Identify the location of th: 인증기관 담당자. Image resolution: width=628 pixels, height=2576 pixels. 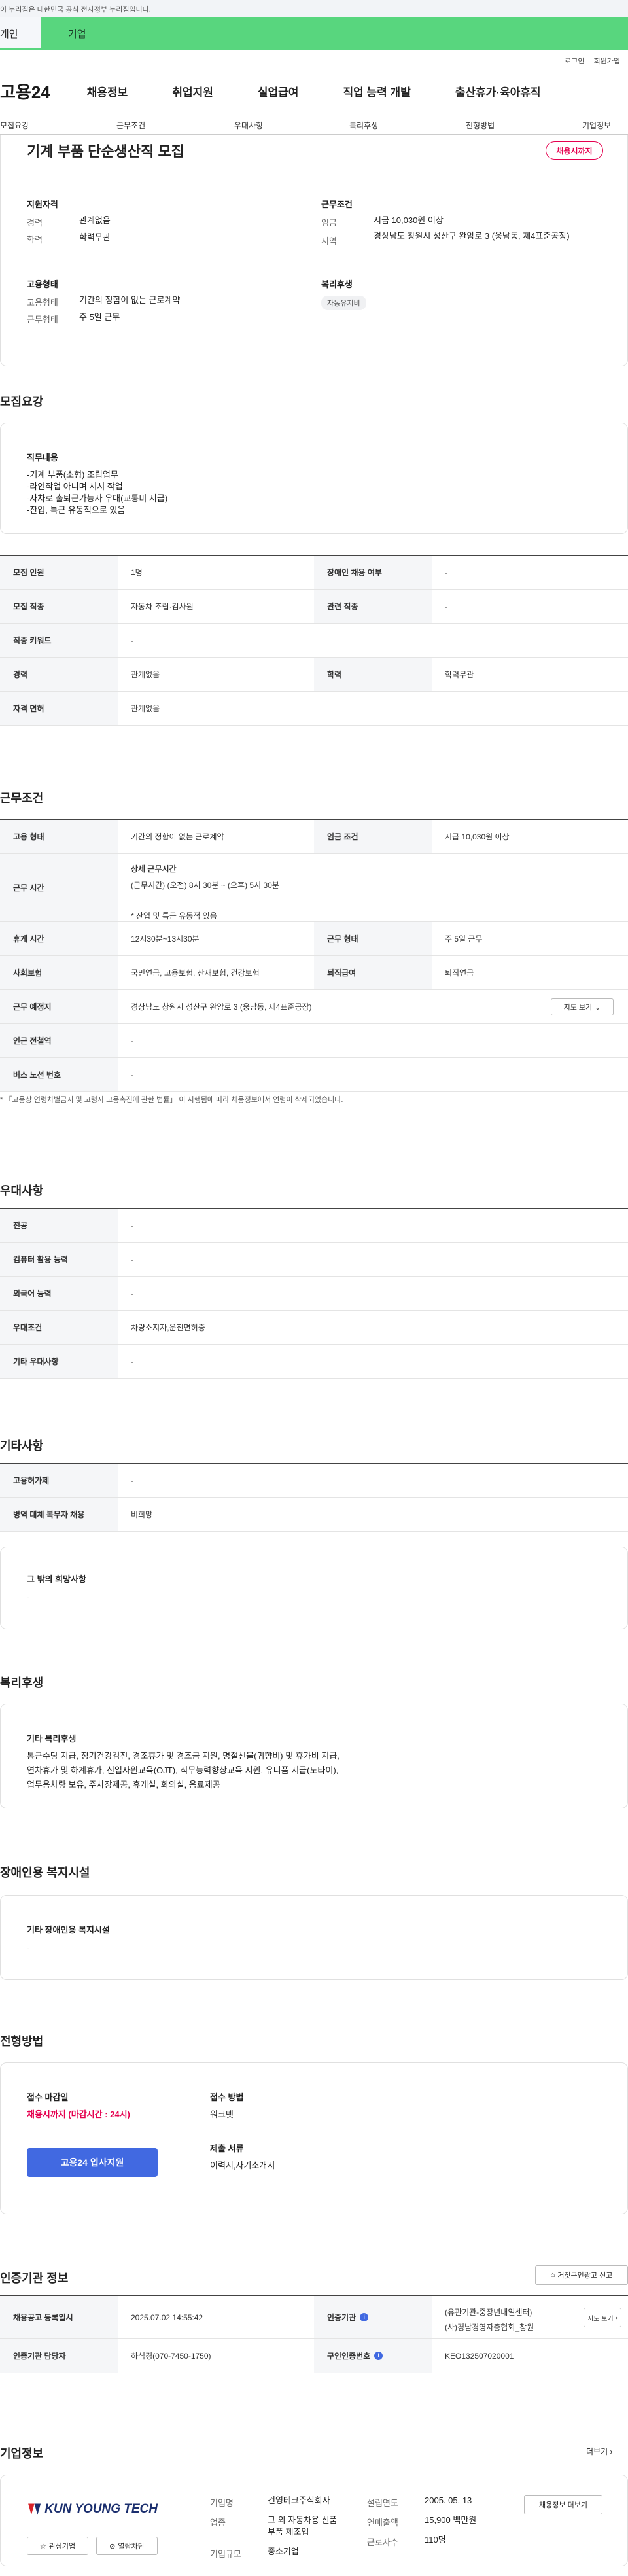
(59, 2356).